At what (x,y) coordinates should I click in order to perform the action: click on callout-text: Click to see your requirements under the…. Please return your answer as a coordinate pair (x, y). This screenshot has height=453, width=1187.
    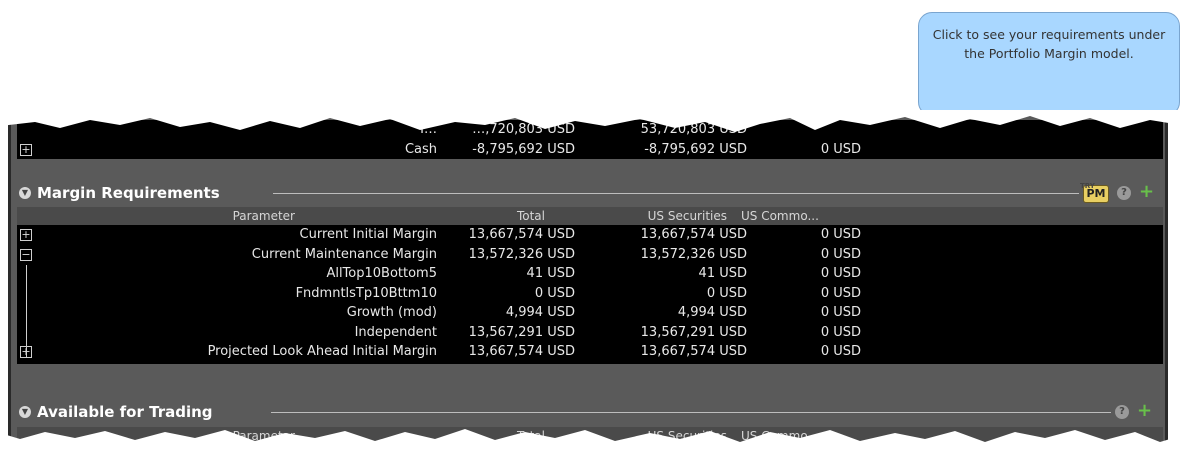
    Looking at the image, I should click on (1049, 44).